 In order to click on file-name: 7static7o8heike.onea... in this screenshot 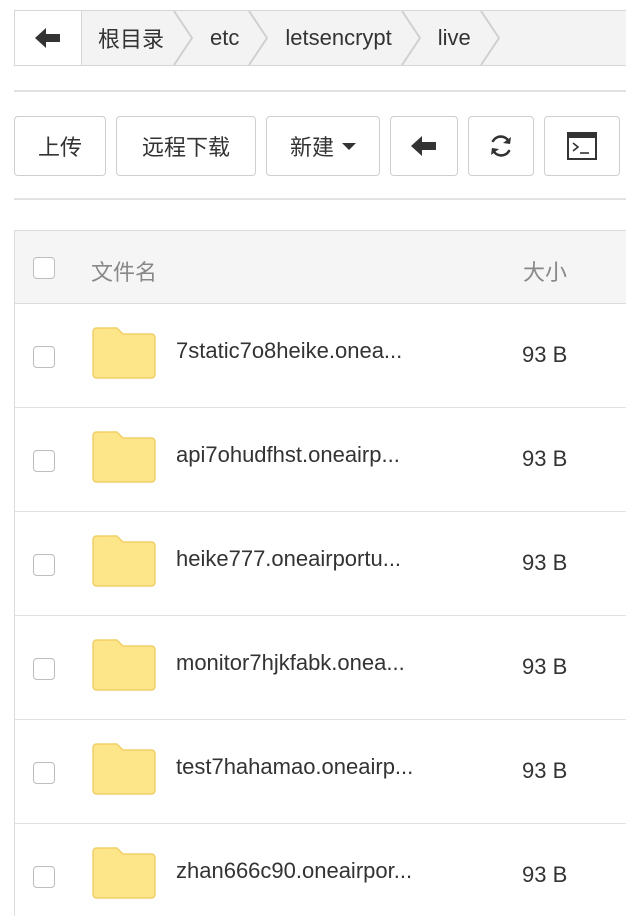, I will do `click(289, 351)`.